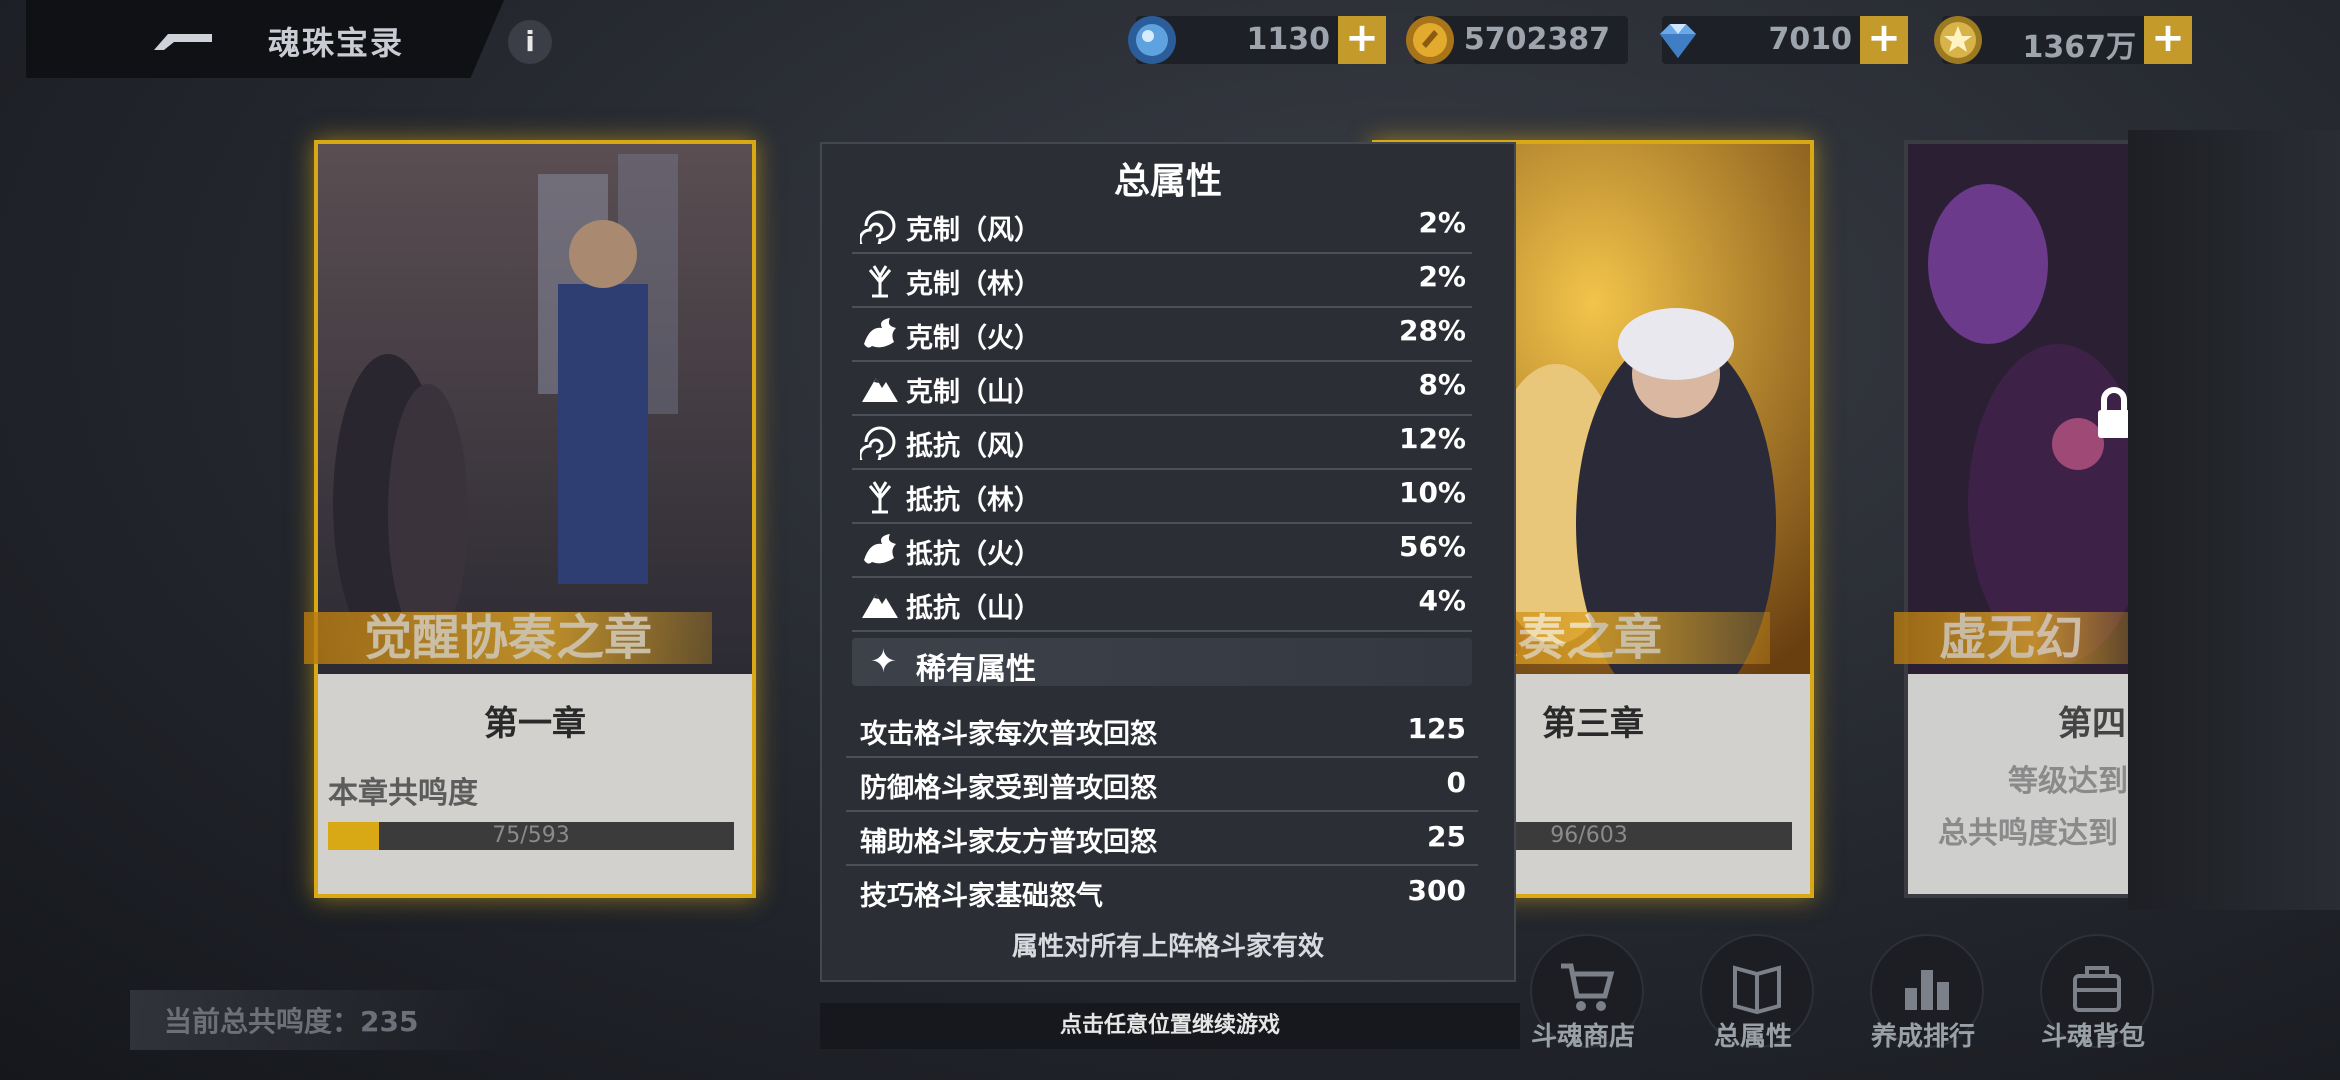  I want to click on shop-cart-icon, so click(1588, 987).